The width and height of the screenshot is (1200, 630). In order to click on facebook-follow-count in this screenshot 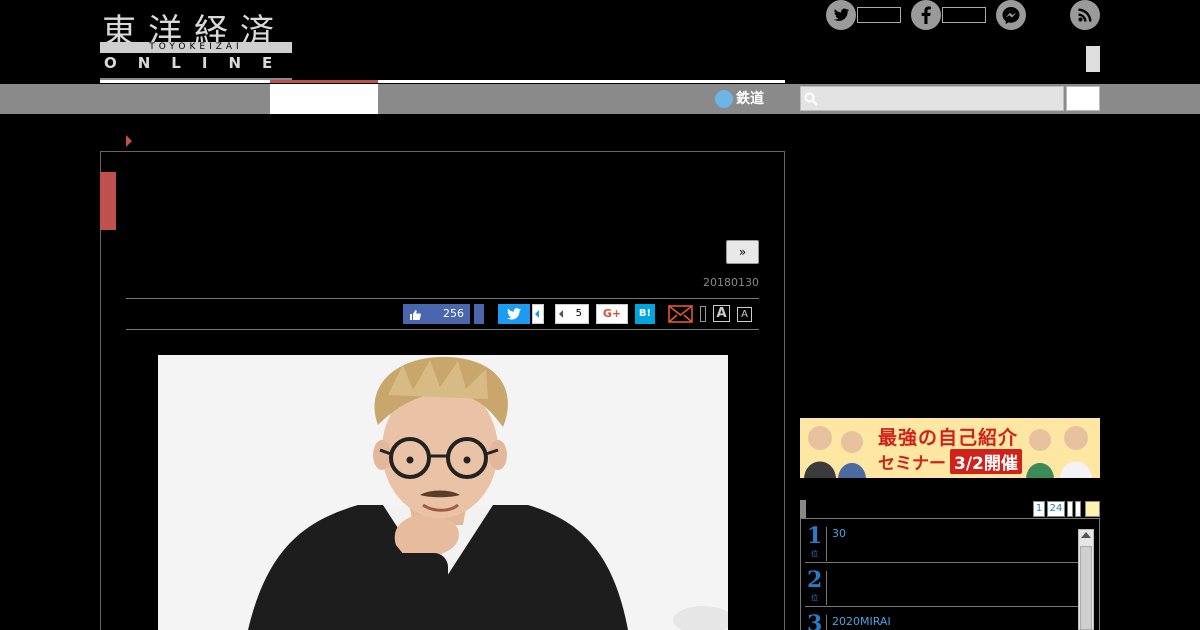, I will do `click(964, 15)`.